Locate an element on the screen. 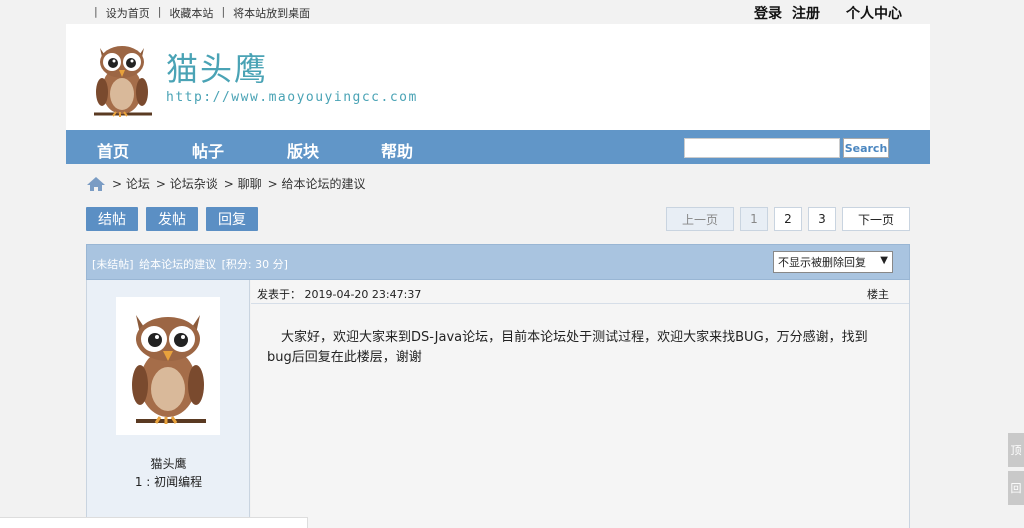  account-links: 登录 注册 个人中心 is located at coordinates (828, 13).